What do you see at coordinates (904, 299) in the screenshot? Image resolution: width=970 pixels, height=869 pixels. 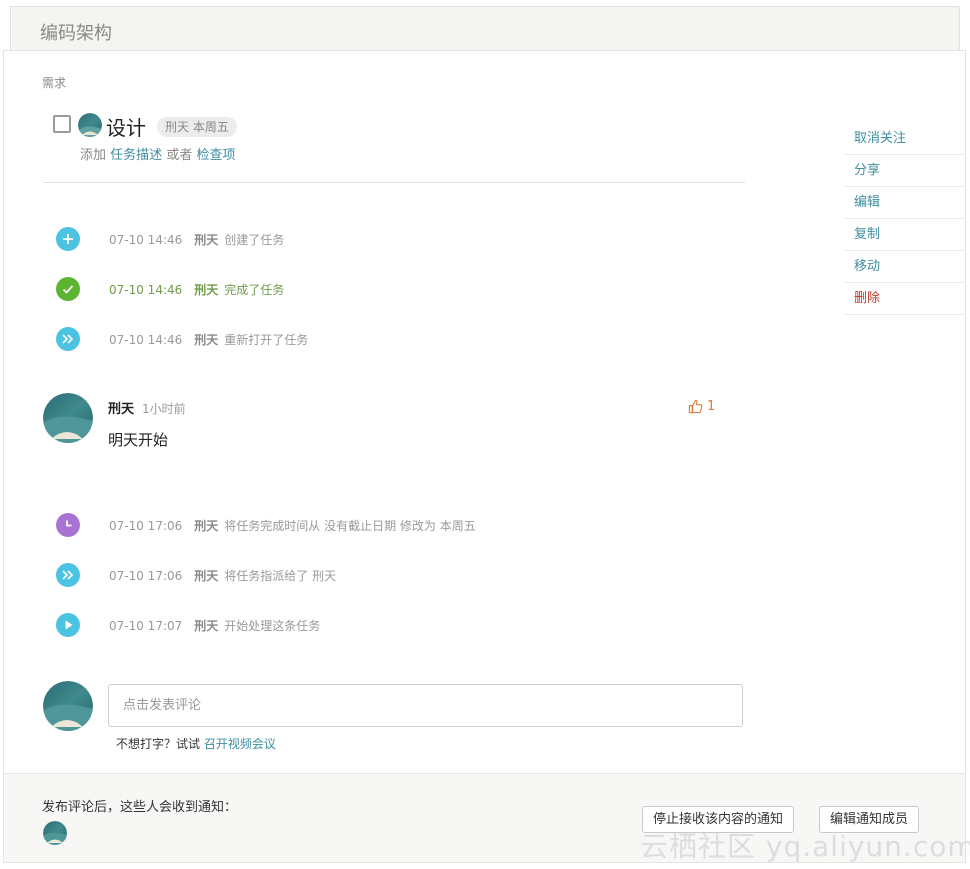 I see `delete-action: 删除` at bounding box center [904, 299].